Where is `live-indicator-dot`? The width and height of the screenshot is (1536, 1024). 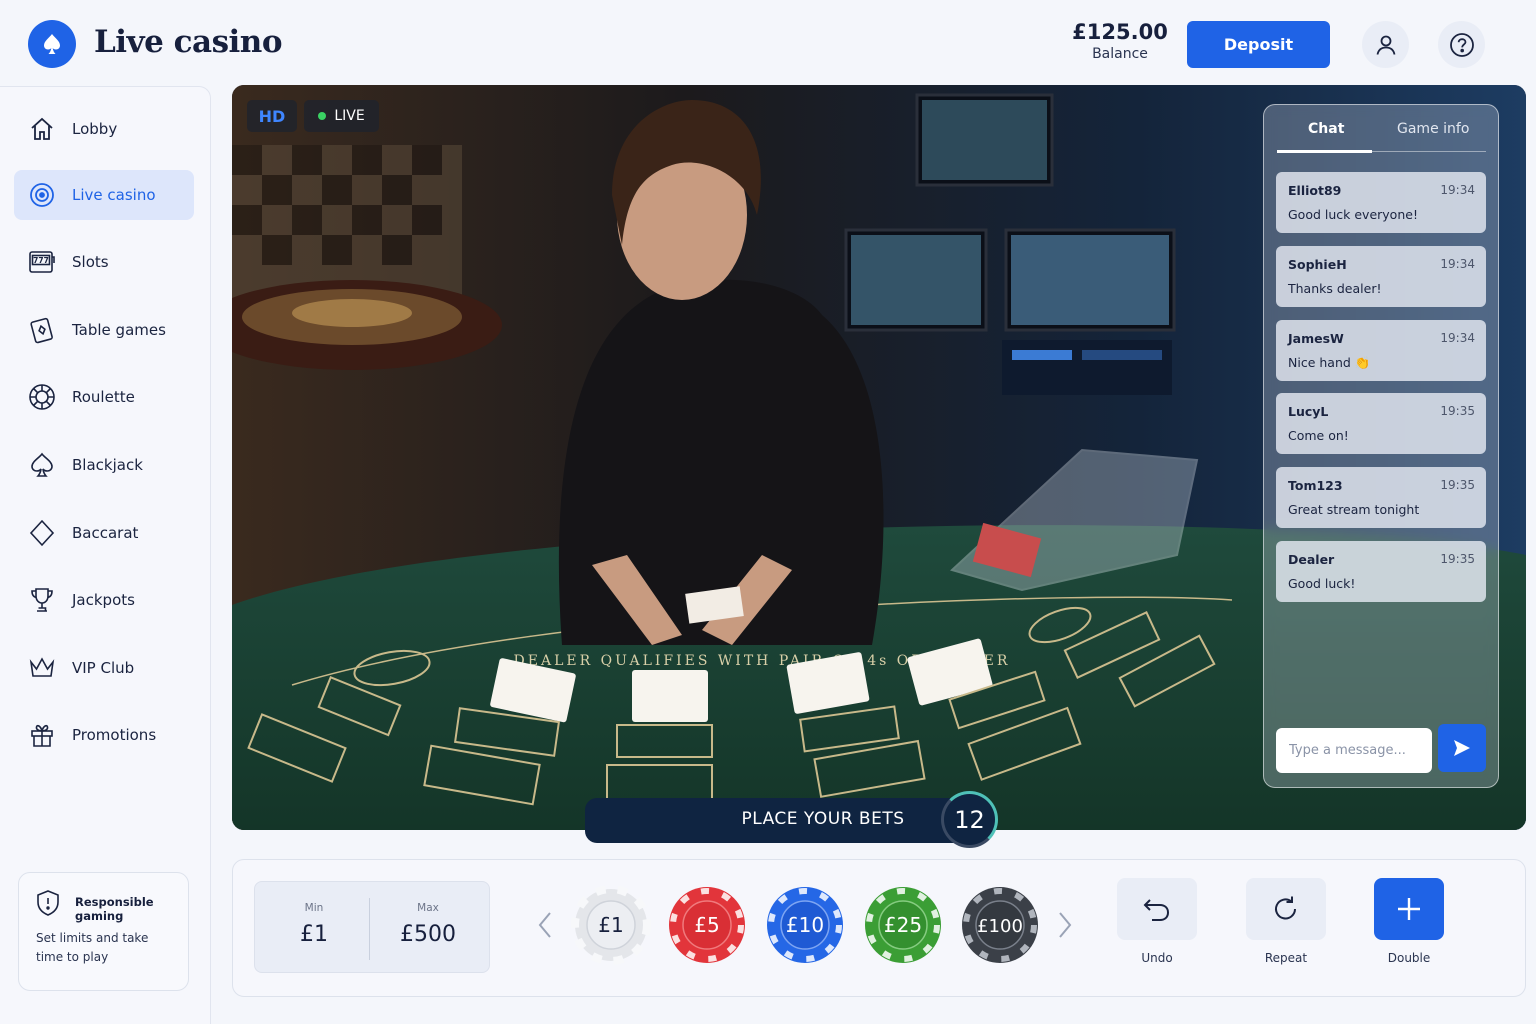
live-indicator-dot is located at coordinates (322, 116).